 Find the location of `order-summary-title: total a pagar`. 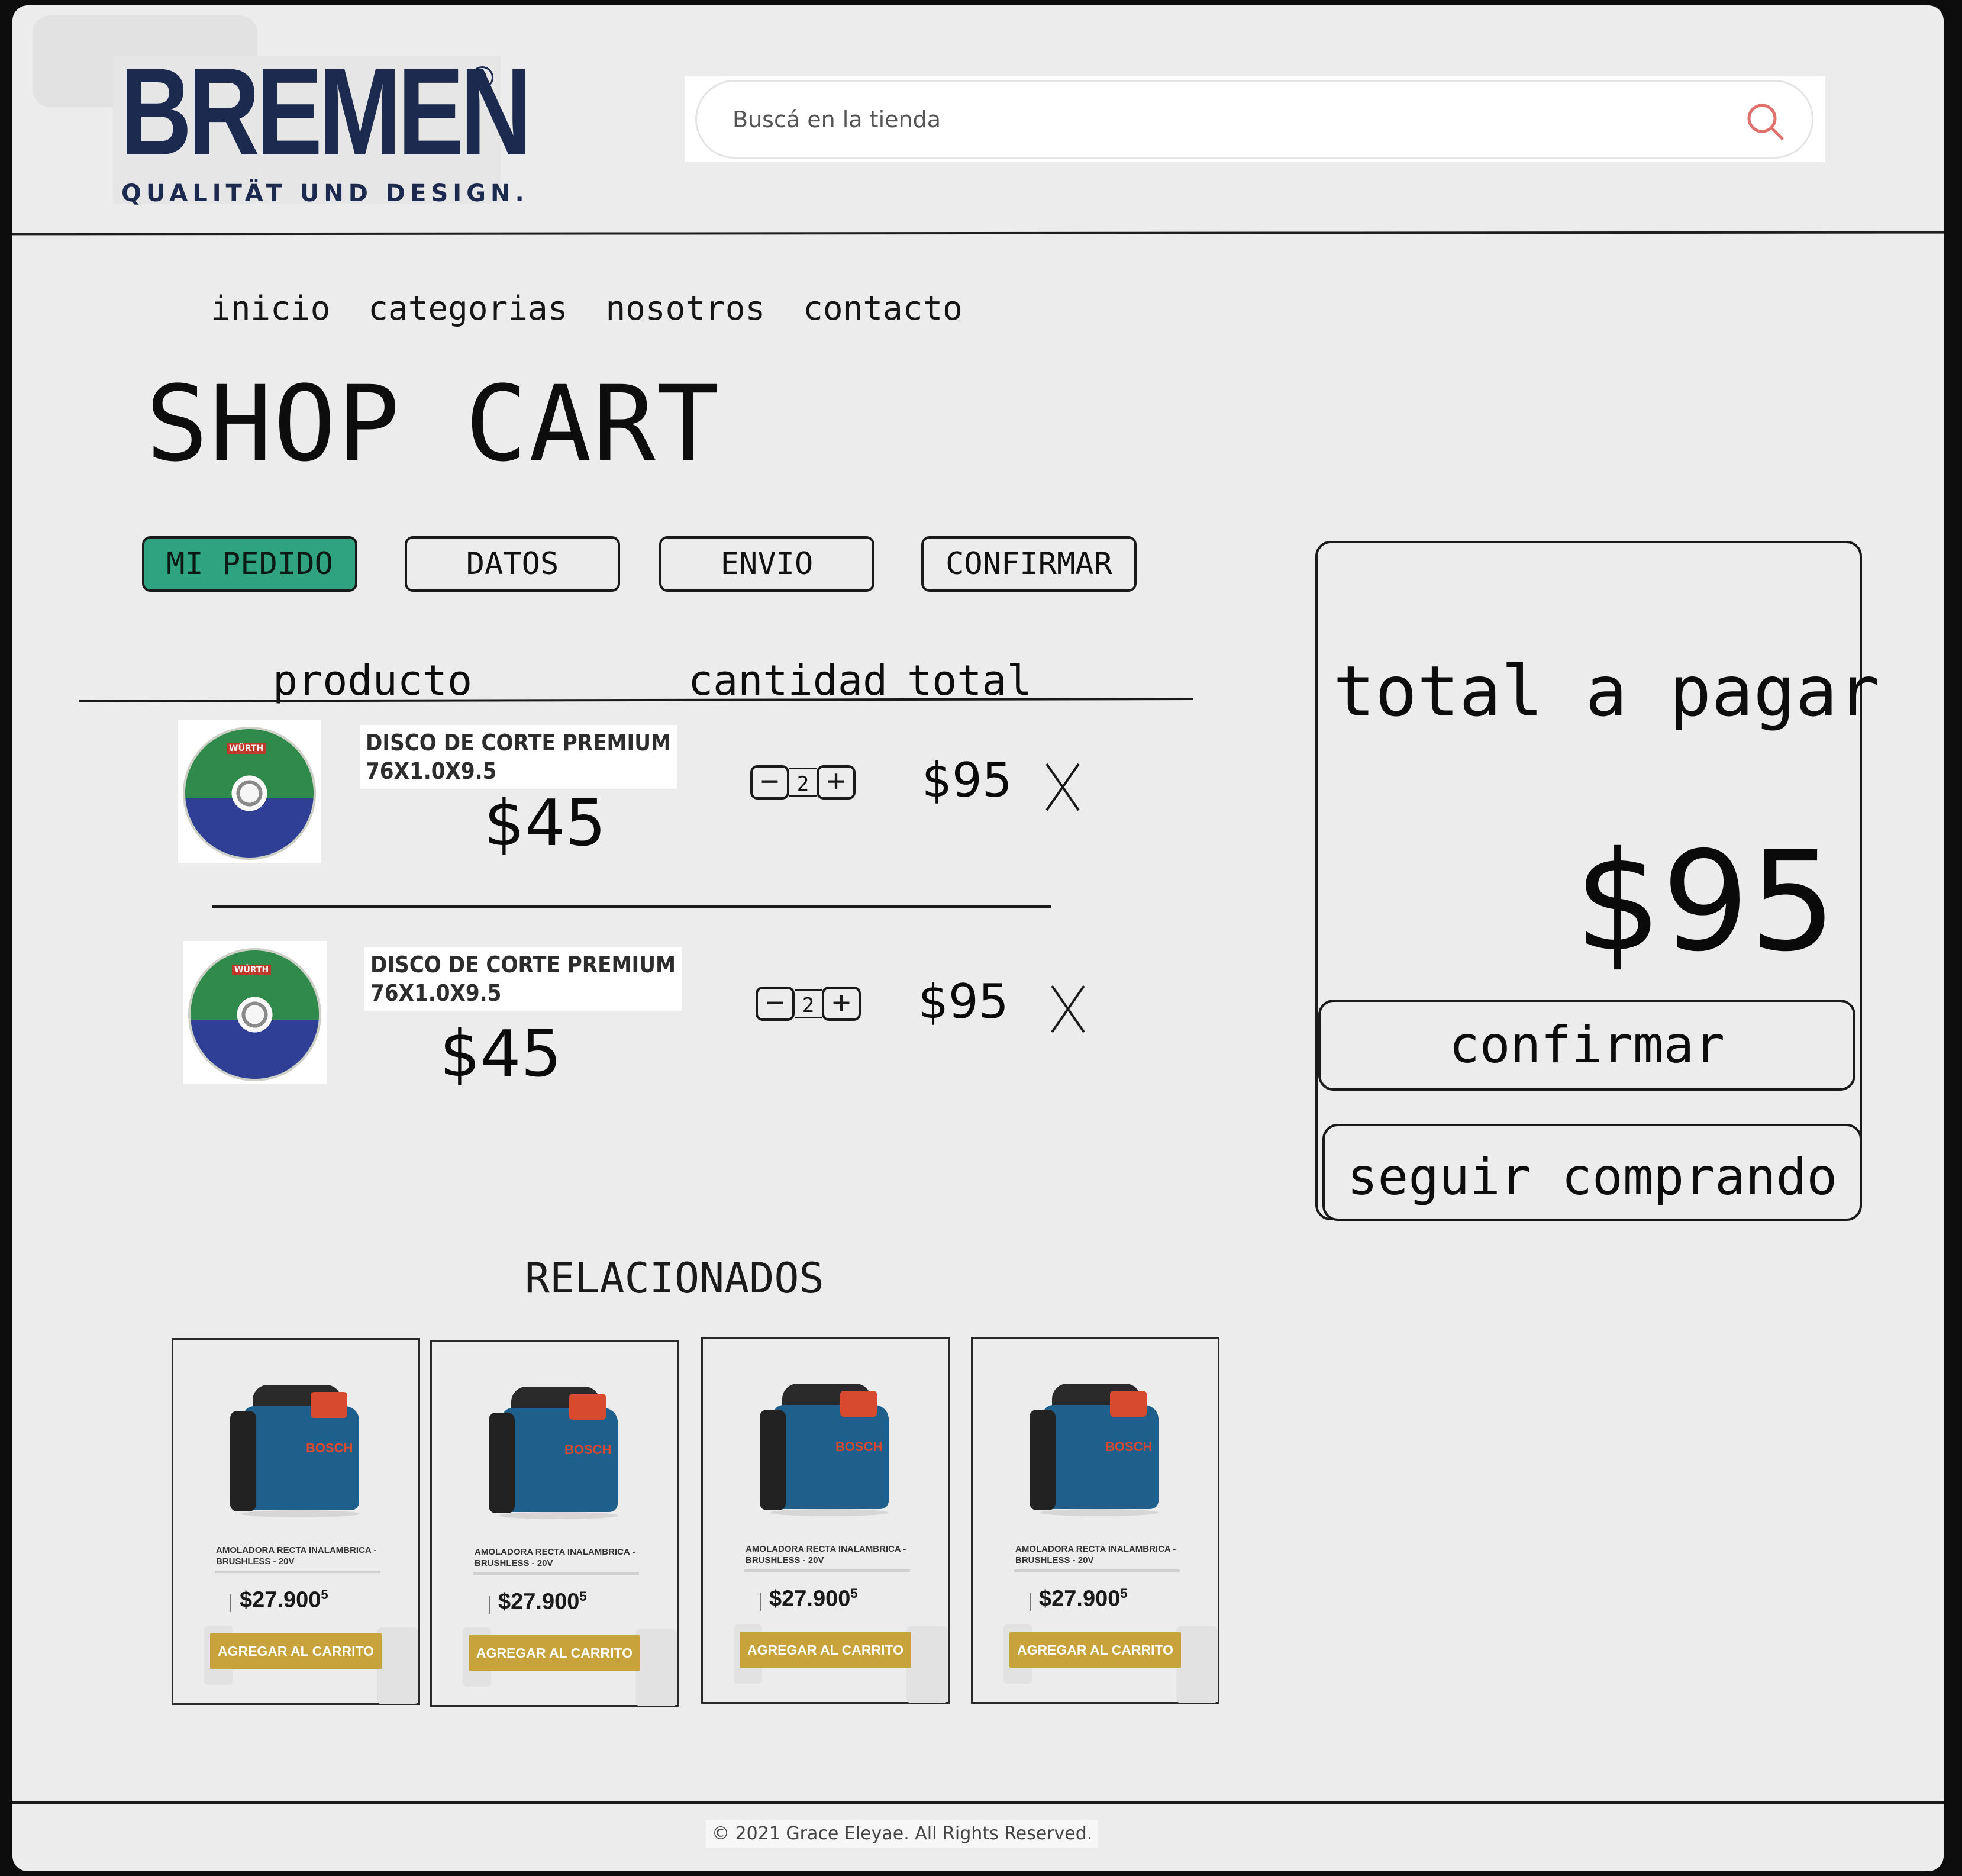

order-summary-title: total a pagar is located at coordinates (1606, 691).